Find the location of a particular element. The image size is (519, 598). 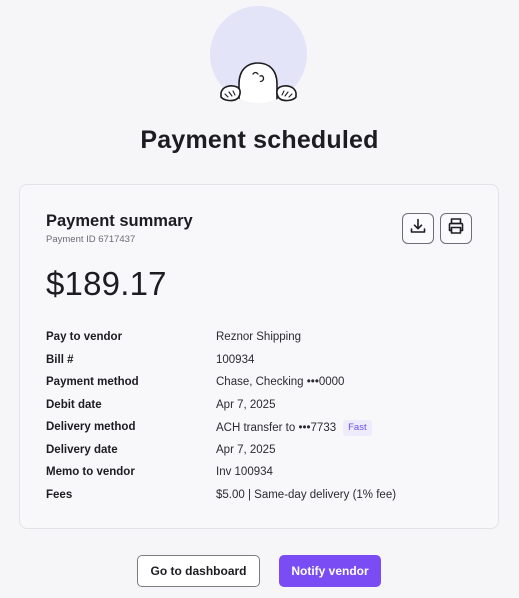

detail-row-delivery-date: Delivery date Apr 7, 2025 is located at coordinates (266, 454).